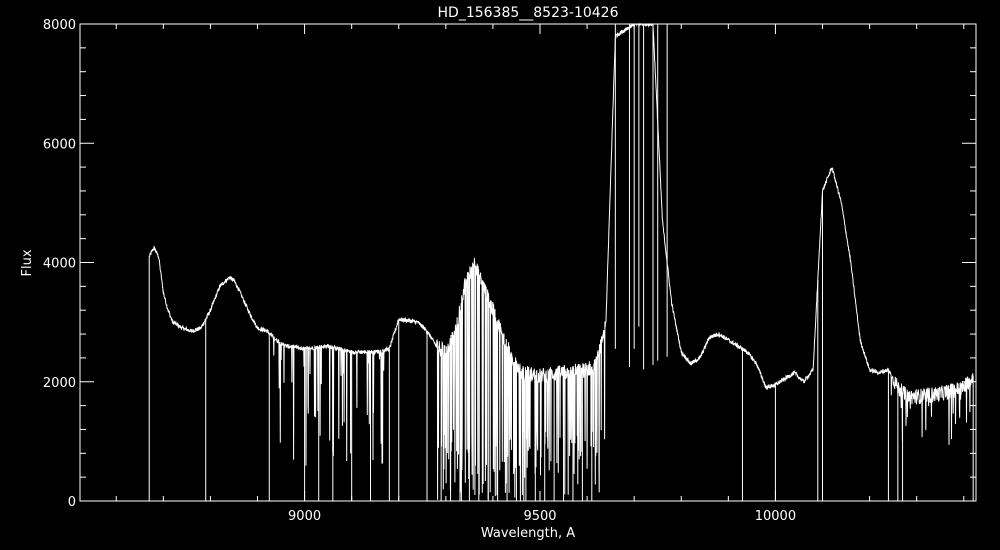 The height and width of the screenshot is (550, 1000). What do you see at coordinates (72, 502) in the screenshot?
I see `y-tick-label: 0` at bounding box center [72, 502].